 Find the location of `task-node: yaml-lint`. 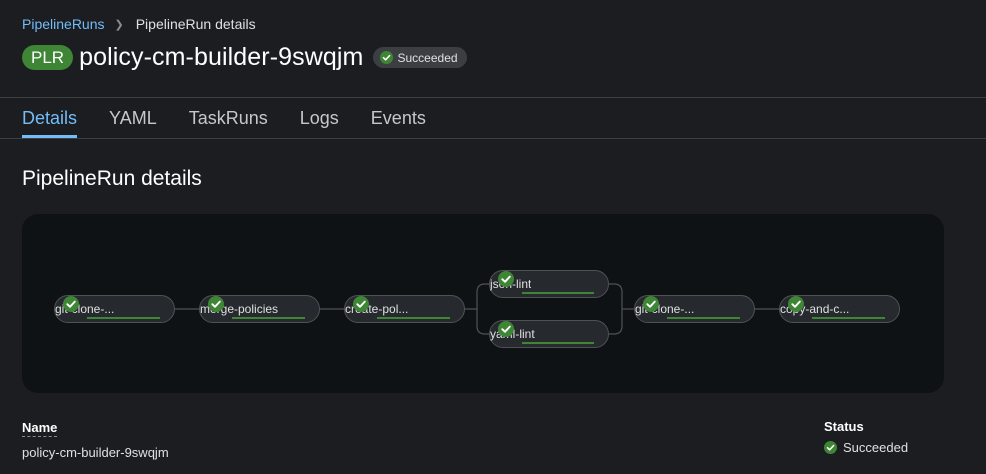

task-node: yaml-lint is located at coordinates (549, 334).